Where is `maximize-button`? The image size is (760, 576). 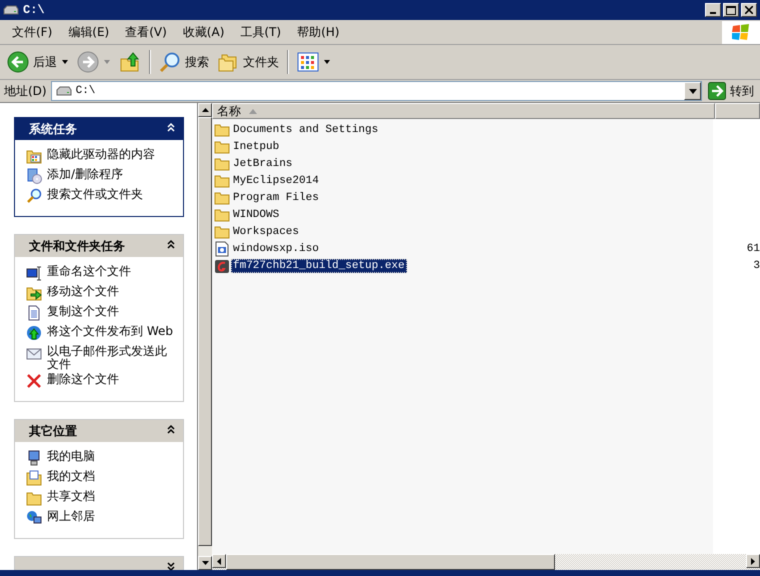 maximize-button is located at coordinates (731, 10).